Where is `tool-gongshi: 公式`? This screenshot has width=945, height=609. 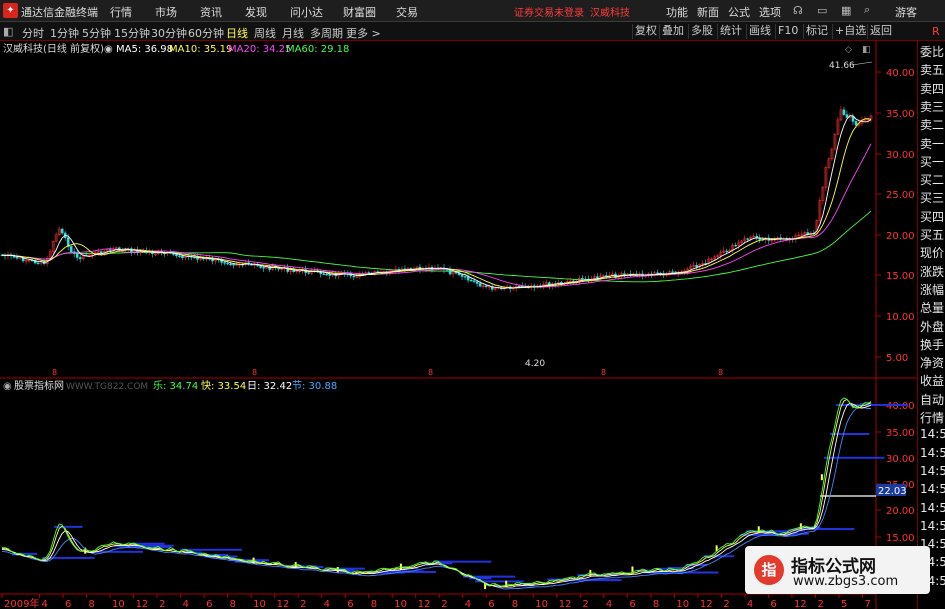 tool-gongshi: 公式 is located at coordinates (739, 12).